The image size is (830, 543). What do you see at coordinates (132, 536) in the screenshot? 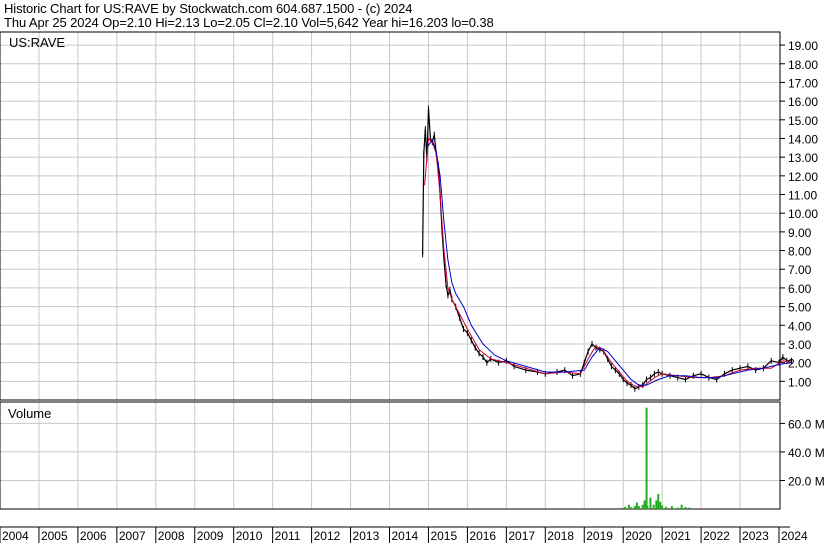
I see `x-tick-label: 2007` at bounding box center [132, 536].